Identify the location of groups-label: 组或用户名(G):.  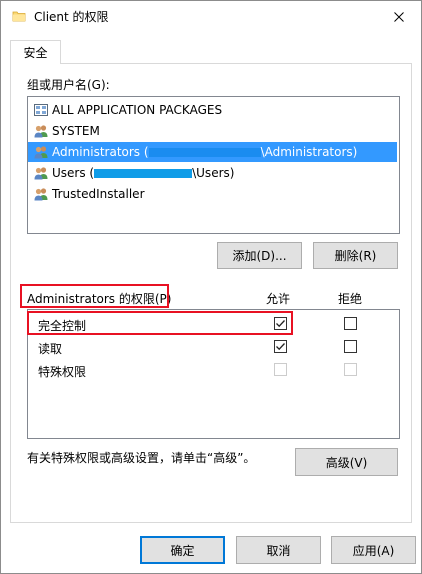
(68, 85).